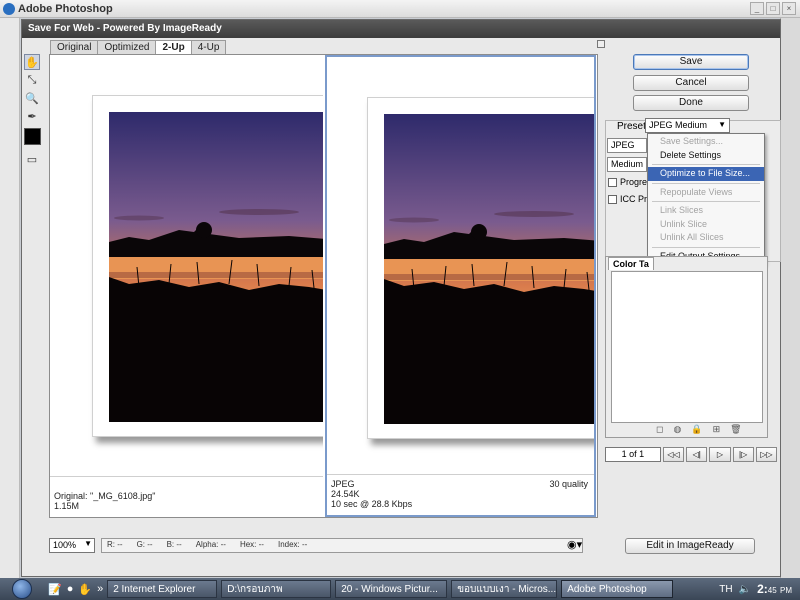 Image resolution: width=800 pixels, height=600 pixels. What do you see at coordinates (72, 545) in the screenshot?
I see `zoom-select: 100% ▼` at bounding box center [72, 545].